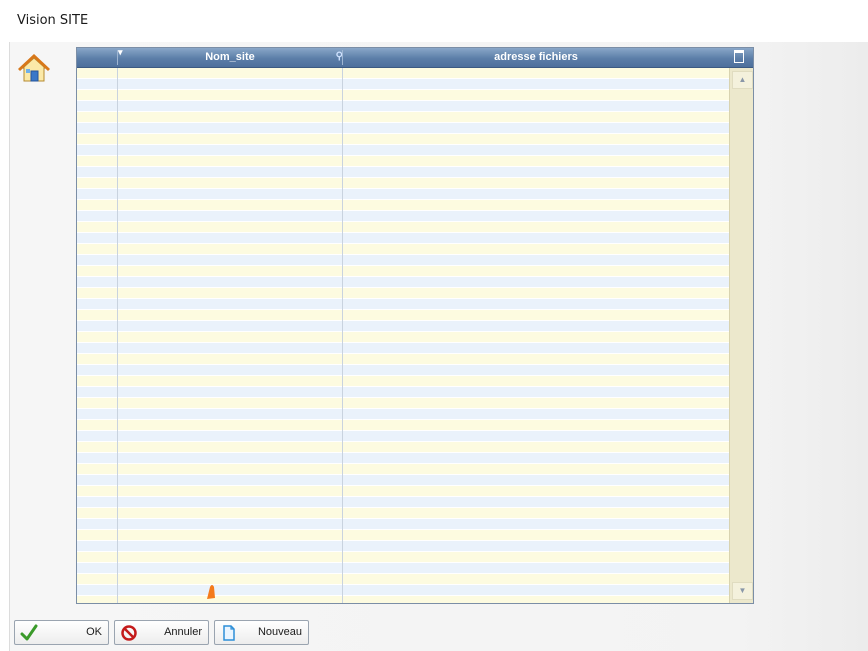 The image size is (868, 651). I want to click on column-header-adresse-fichiers-label: adresse fichiers, so click(536, 57).